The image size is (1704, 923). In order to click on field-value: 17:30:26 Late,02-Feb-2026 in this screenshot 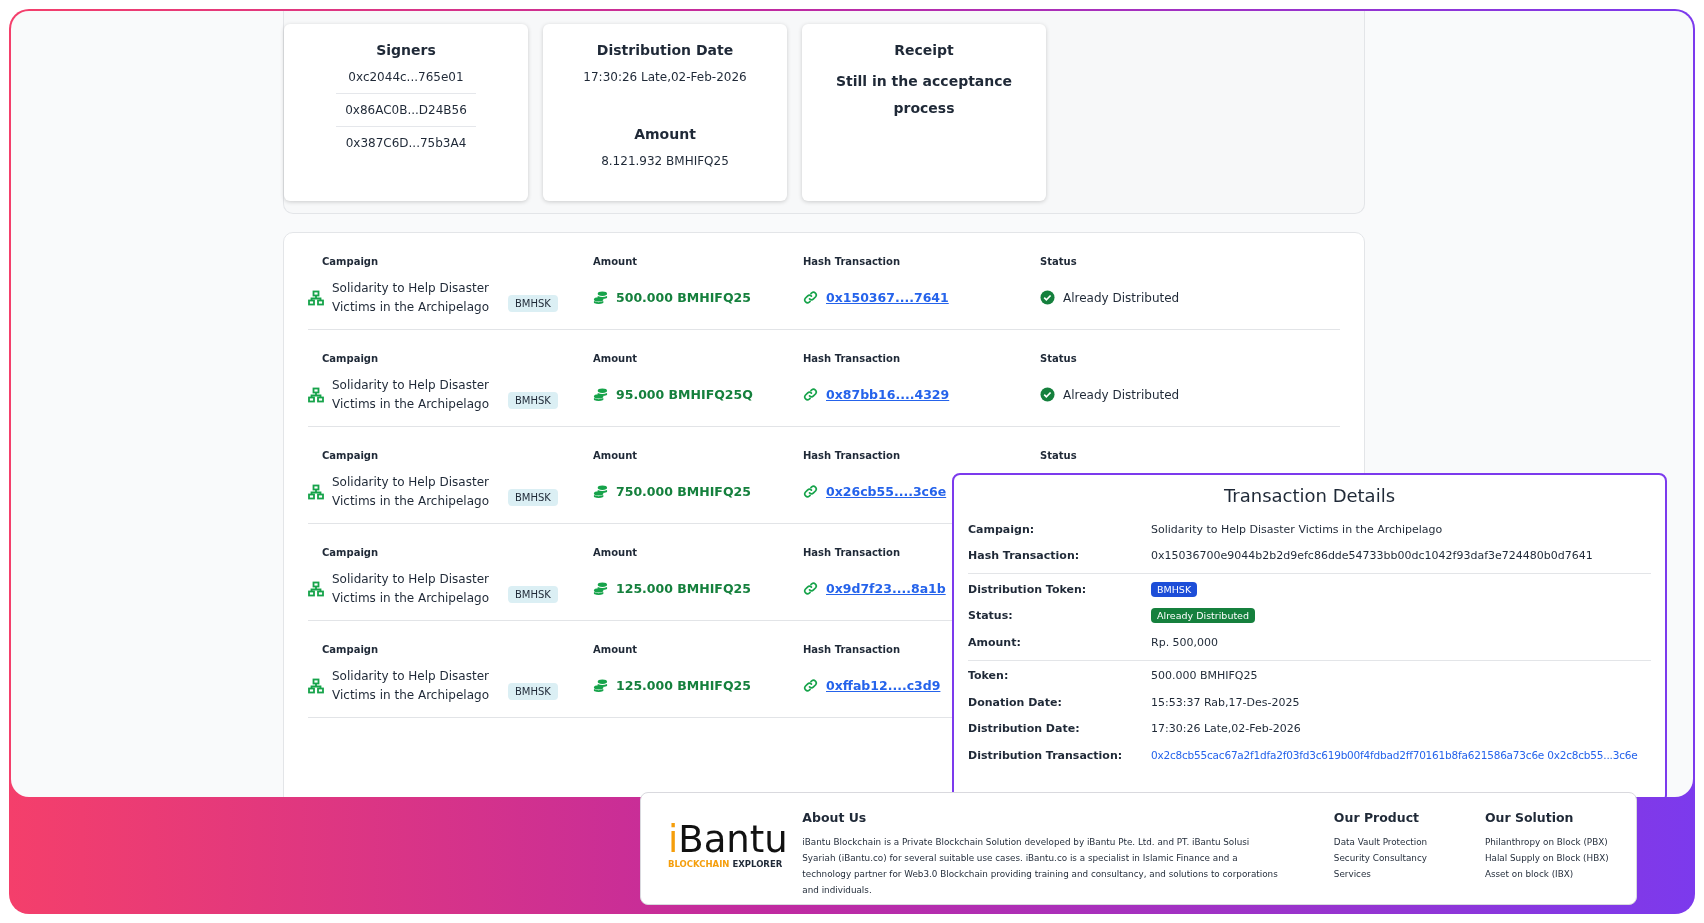, I will do `click(1226, 729)`.